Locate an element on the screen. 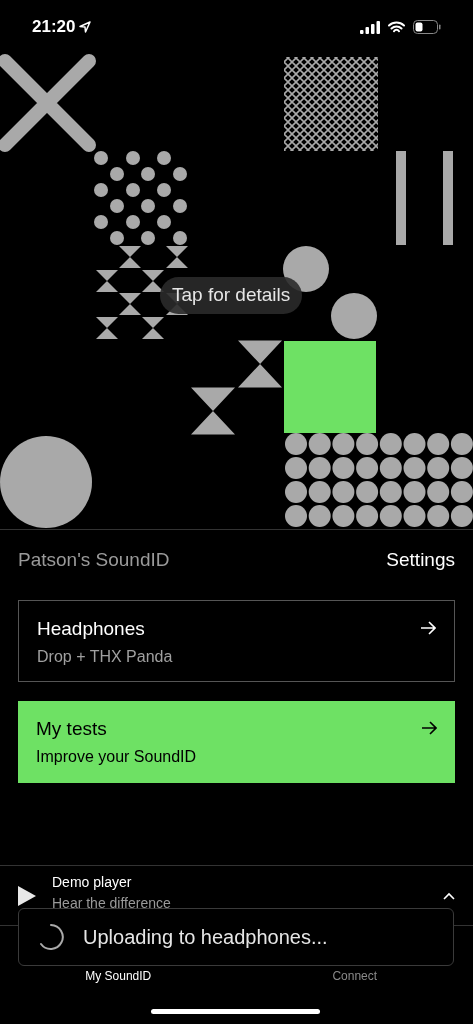 Image resolution: width=473 pixels, height=1024 pixels. card-title: Headphones is located at coordinates (91, 629).